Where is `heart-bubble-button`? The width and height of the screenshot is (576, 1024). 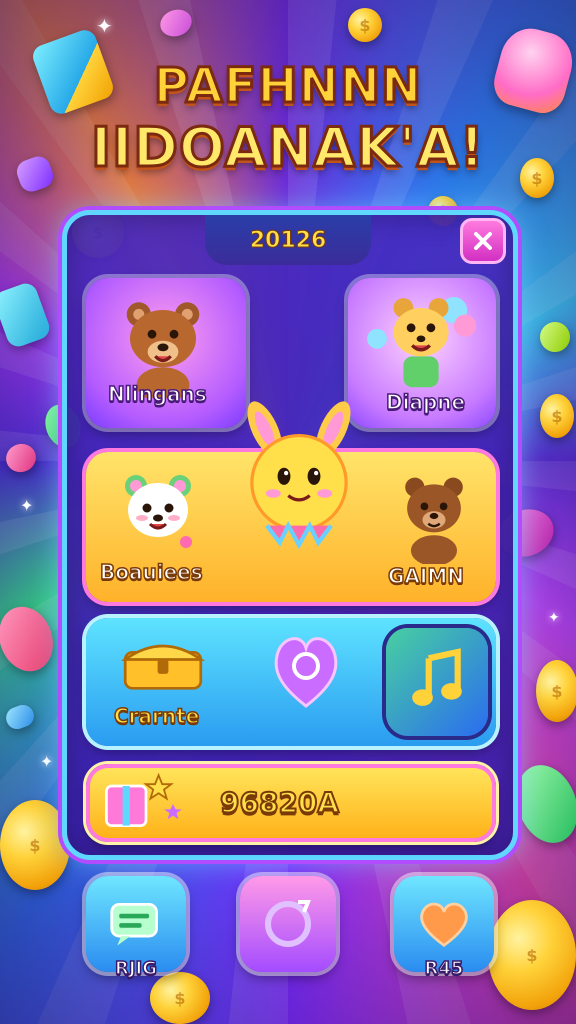 heart-bubble-button is located at coordinates (306, 670).